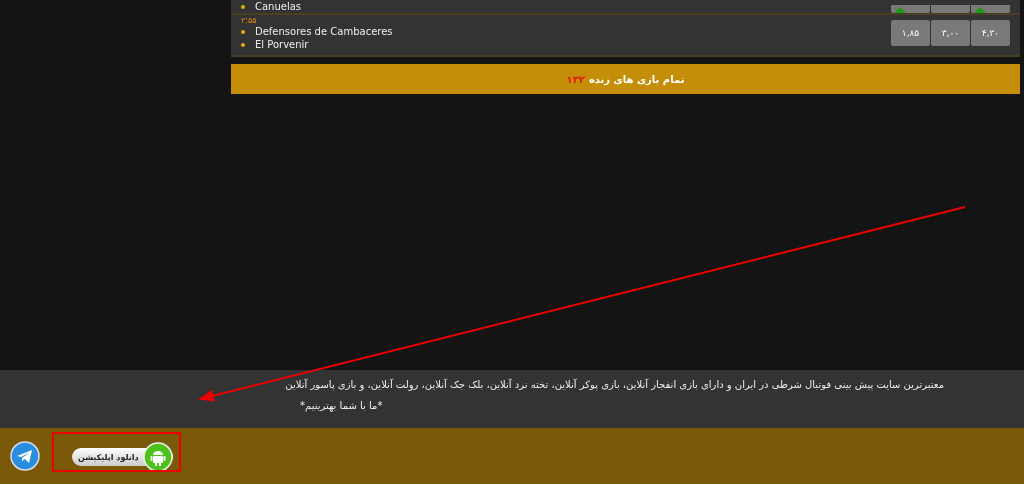 The image size is (1024, 484). Describe the element at coordinates (157, 457) in the screenshot. I see `android-icon` at that location.